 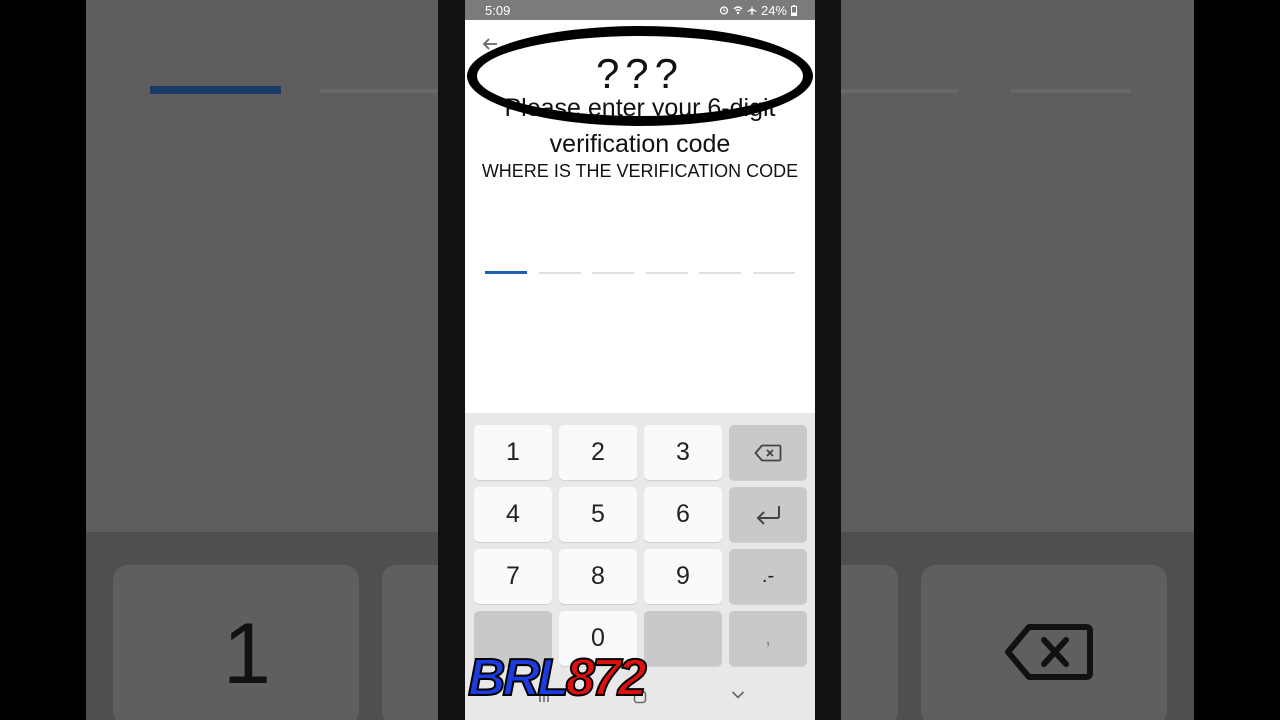 I want to click on airplane-icon, so click(x=752, y=10).